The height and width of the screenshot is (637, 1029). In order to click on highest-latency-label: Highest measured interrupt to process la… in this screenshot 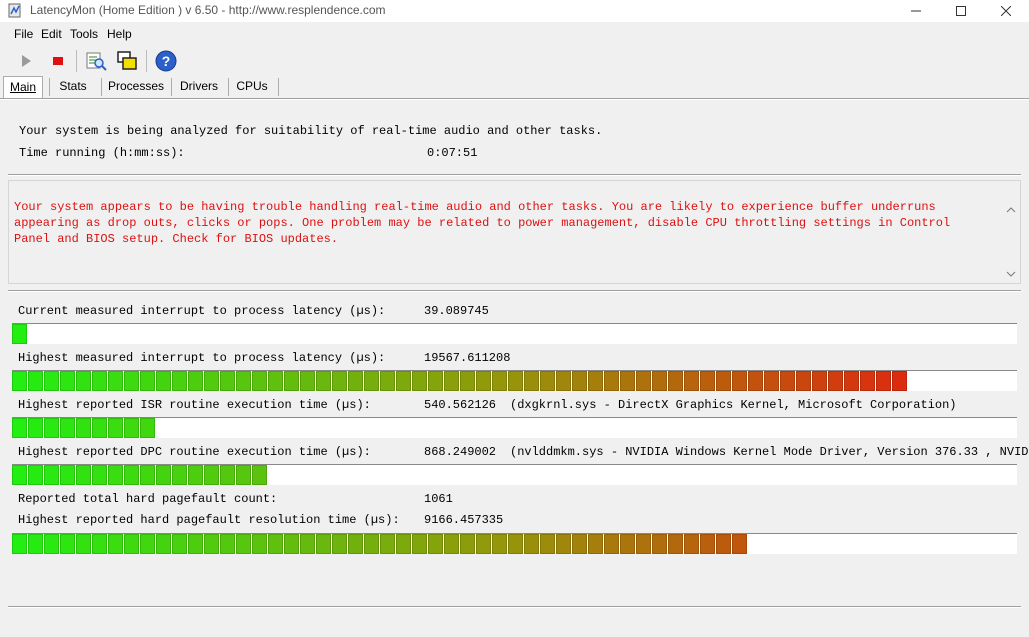, I will do `click(202, 358)`.